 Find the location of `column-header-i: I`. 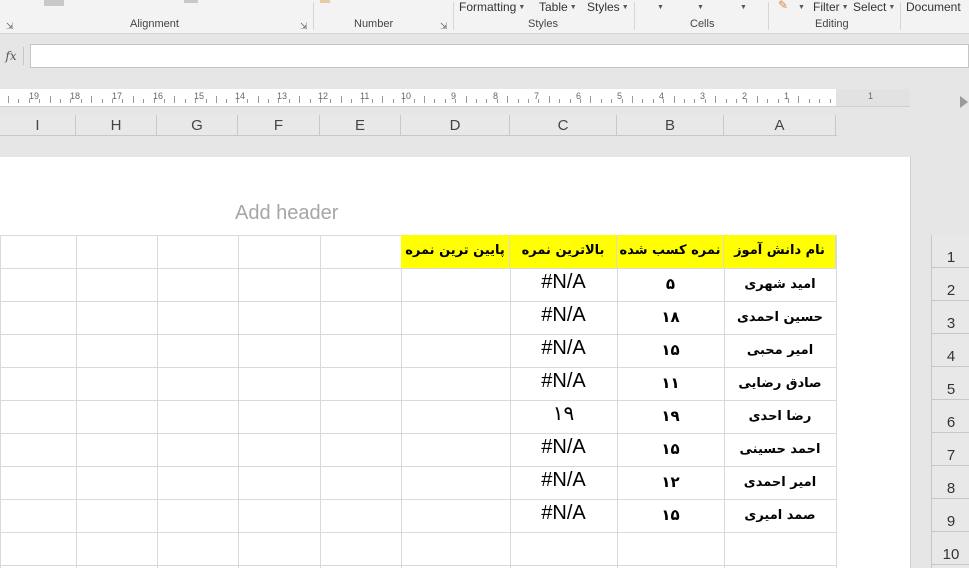

column-header-i: I is located at coordinates (38, 125).